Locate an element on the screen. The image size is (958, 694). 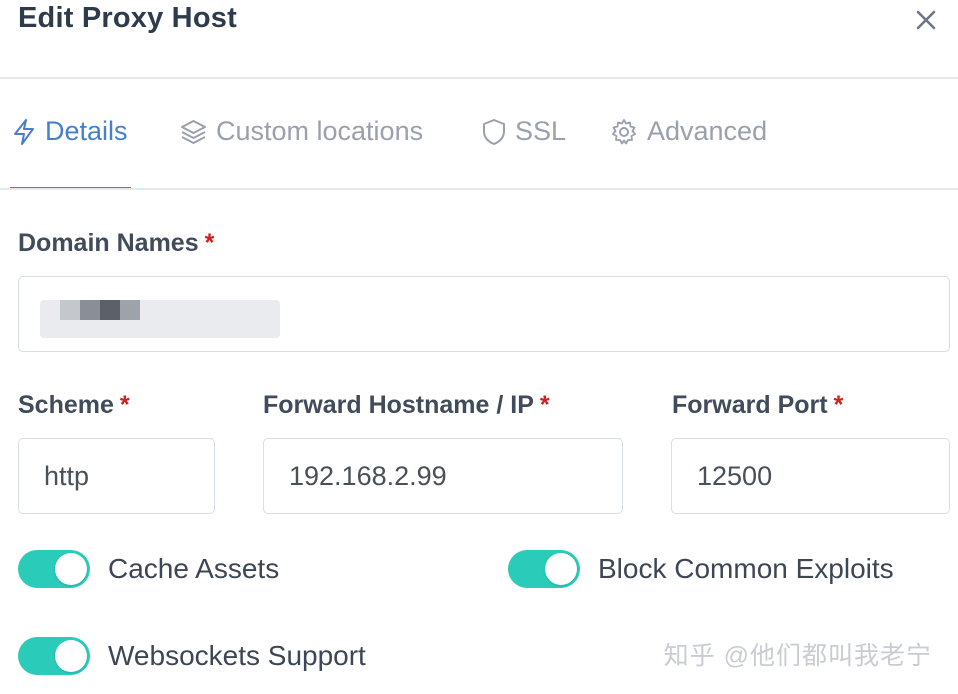
forward-port-value: 12500 is located at coordinates (735, 475).